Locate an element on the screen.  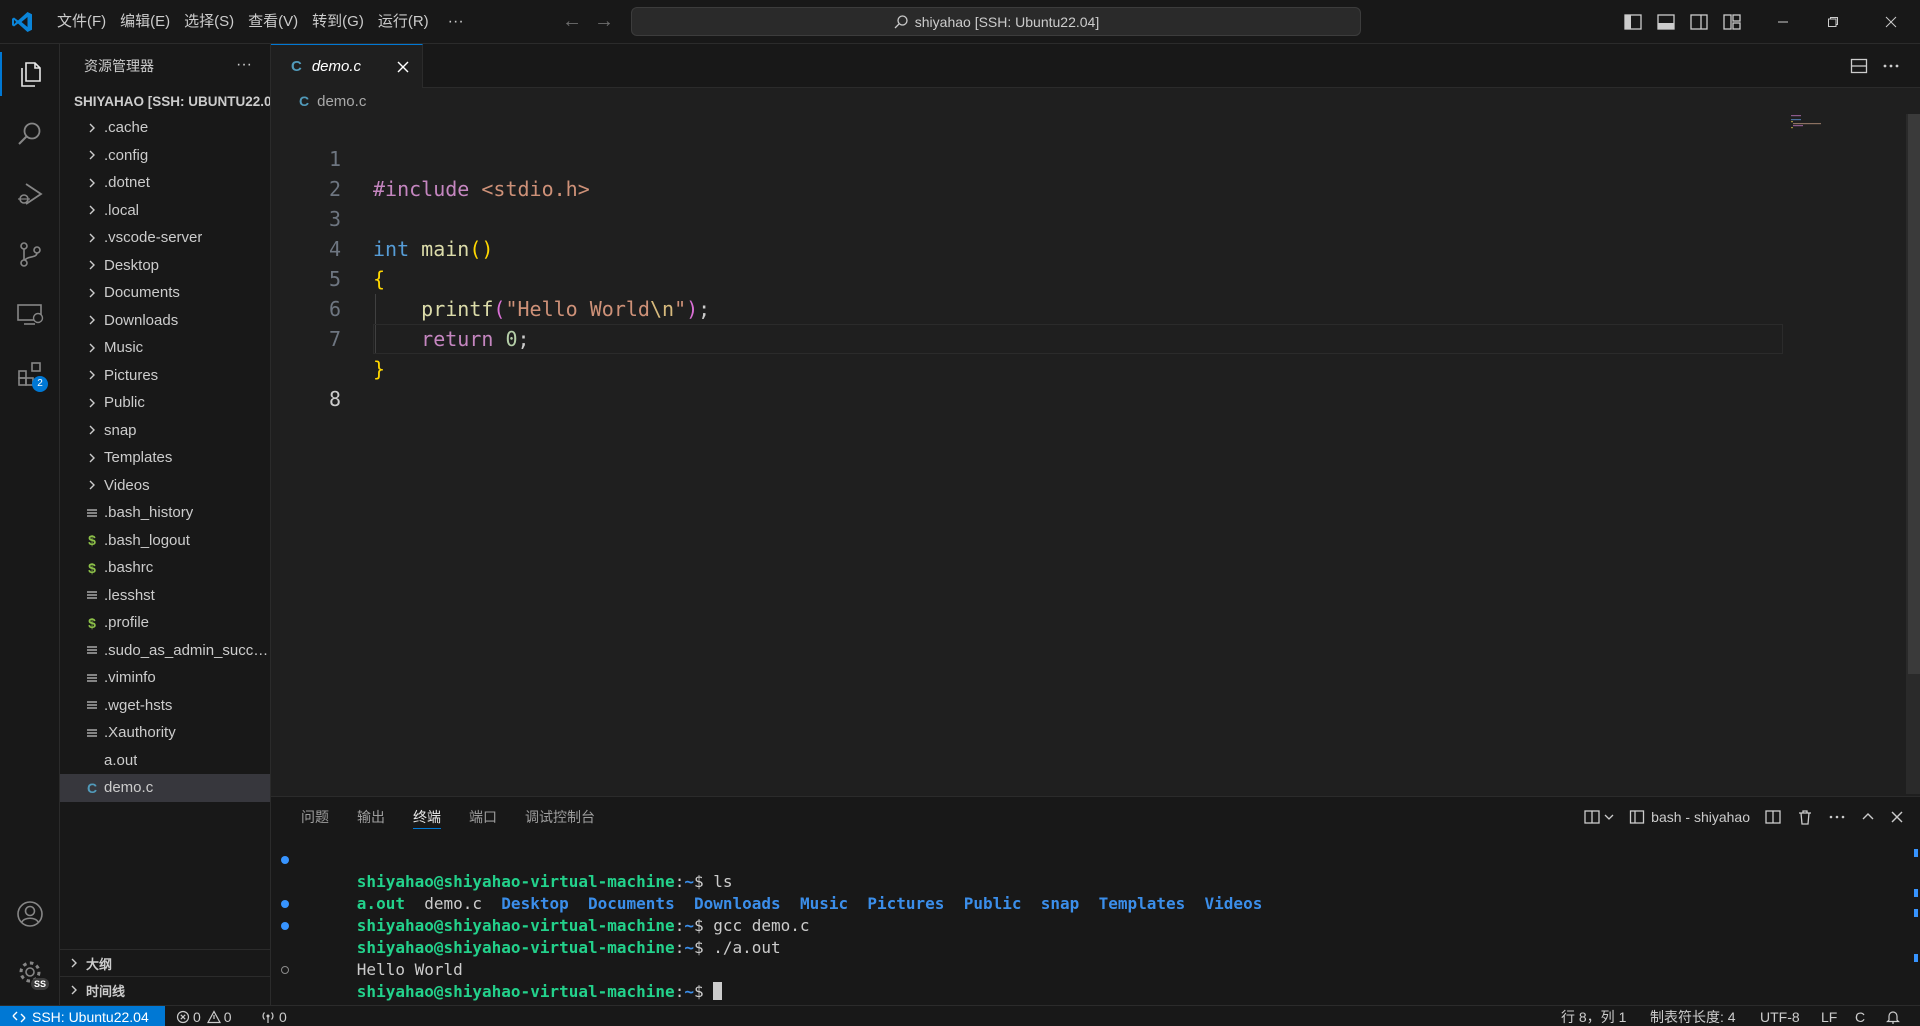
notifications-button is located at coordinates (1893, 1016).